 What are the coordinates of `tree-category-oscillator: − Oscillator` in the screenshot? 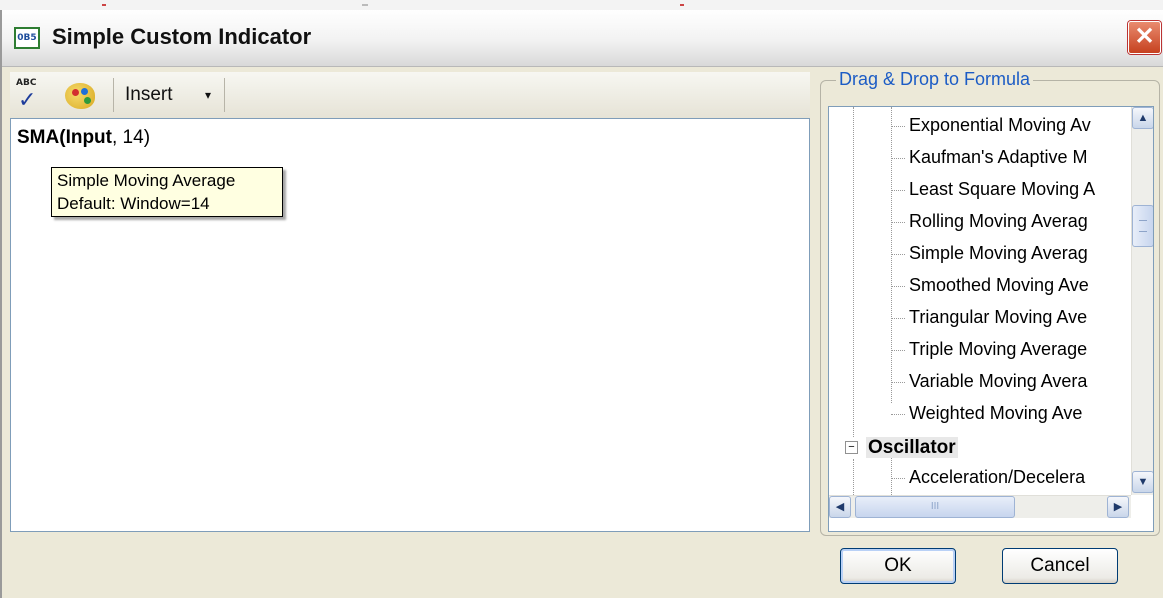 It's located at (901, 451).